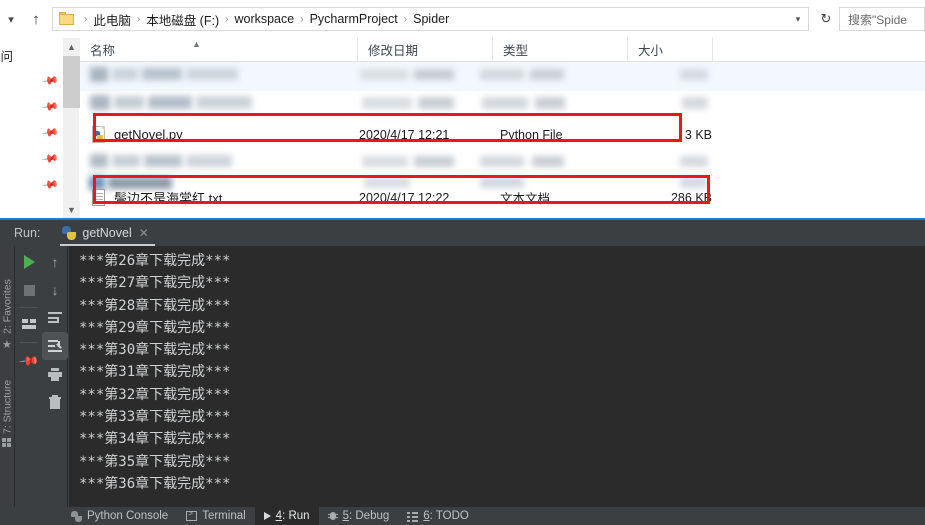  I want to click on print-icon, so click(55, 374).